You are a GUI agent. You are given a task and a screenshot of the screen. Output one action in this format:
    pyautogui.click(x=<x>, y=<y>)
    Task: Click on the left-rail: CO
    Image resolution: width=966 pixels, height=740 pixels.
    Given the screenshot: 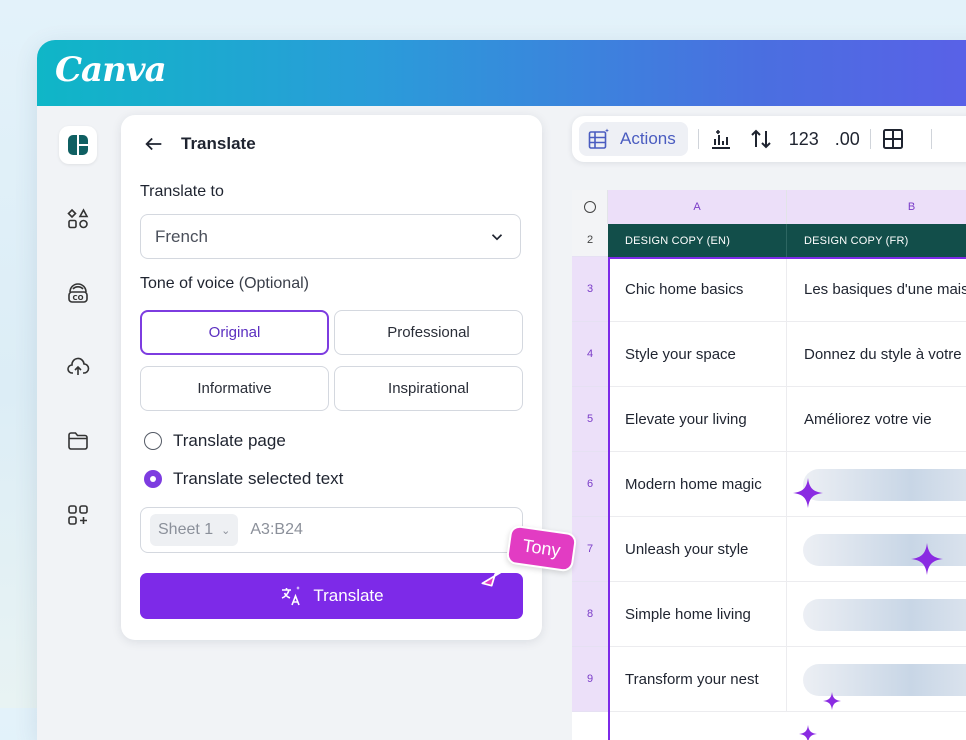 What is the action you would take?
    pyautogui.click(x=79, y=423)
    